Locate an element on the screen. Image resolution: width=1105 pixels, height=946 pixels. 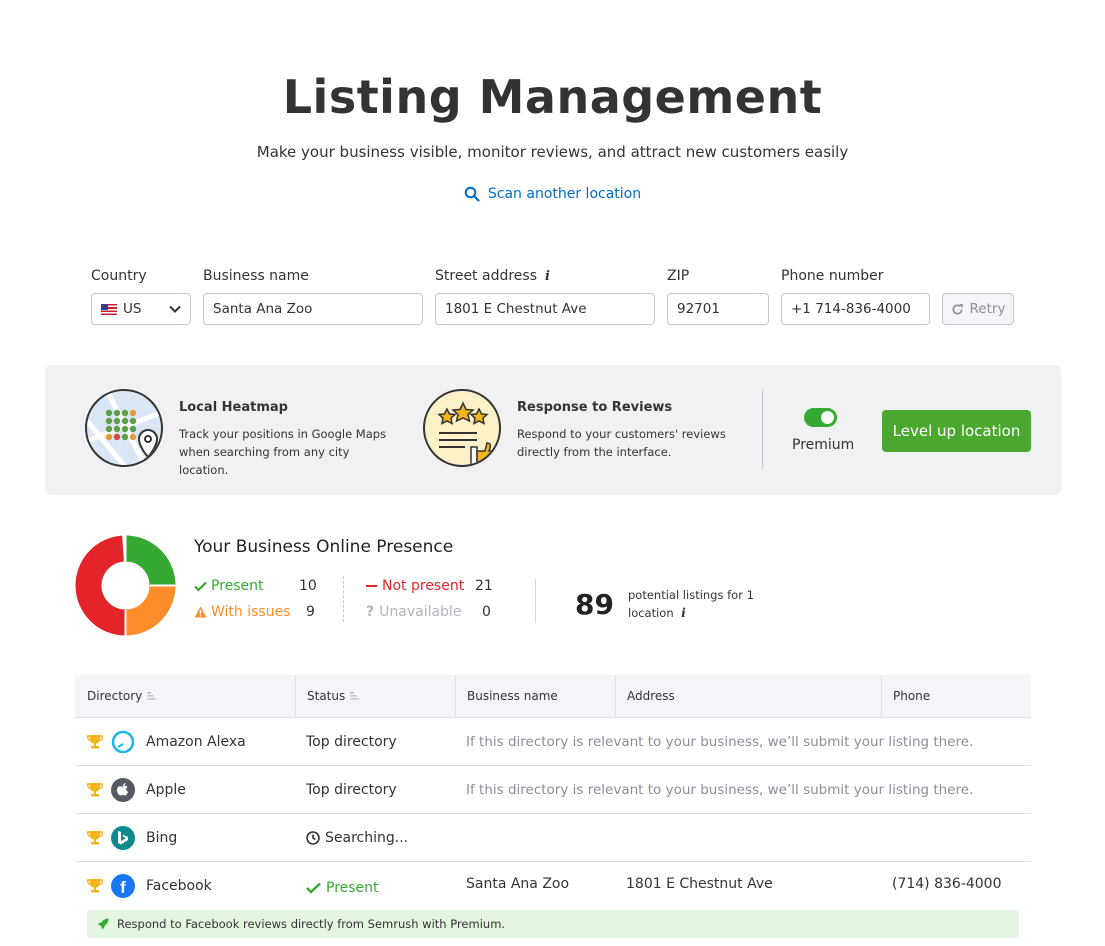
phone-input: +1 714-836-4000 is located at coordinates (855, 309).